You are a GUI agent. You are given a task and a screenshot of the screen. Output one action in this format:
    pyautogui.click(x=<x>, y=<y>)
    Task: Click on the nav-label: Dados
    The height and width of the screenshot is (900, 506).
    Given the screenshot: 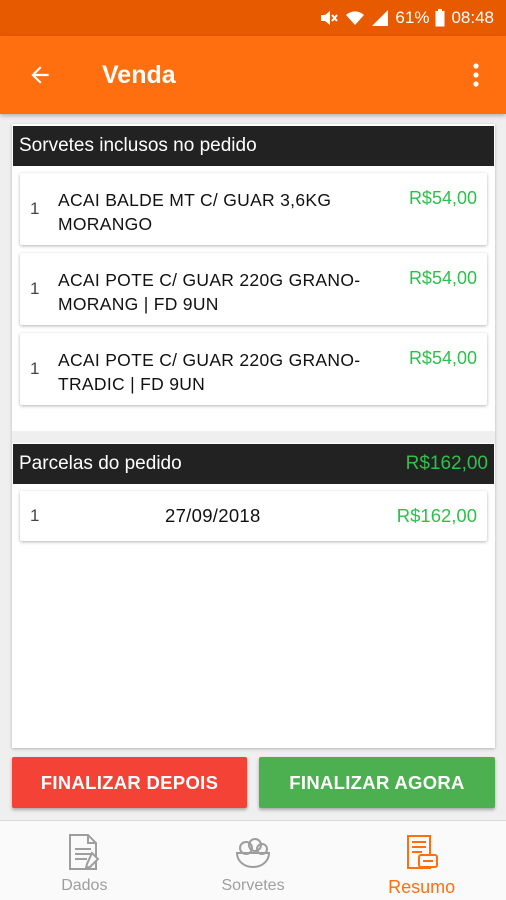 What is the action you would take?
    pyautogui.click(x=84, y=885)
    